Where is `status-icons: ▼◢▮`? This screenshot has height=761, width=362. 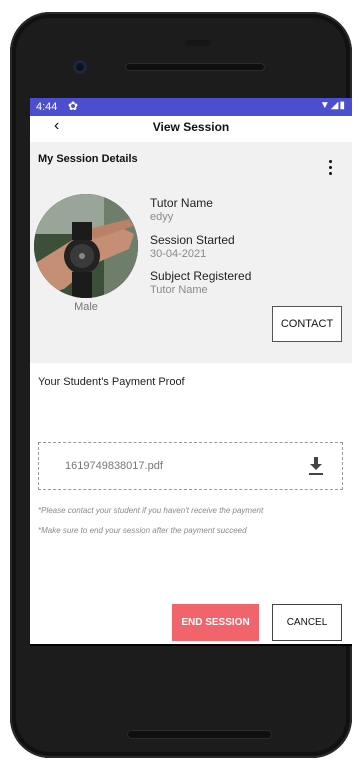 status-icons: ▼◢▮ is located at coordinates (333, 105).